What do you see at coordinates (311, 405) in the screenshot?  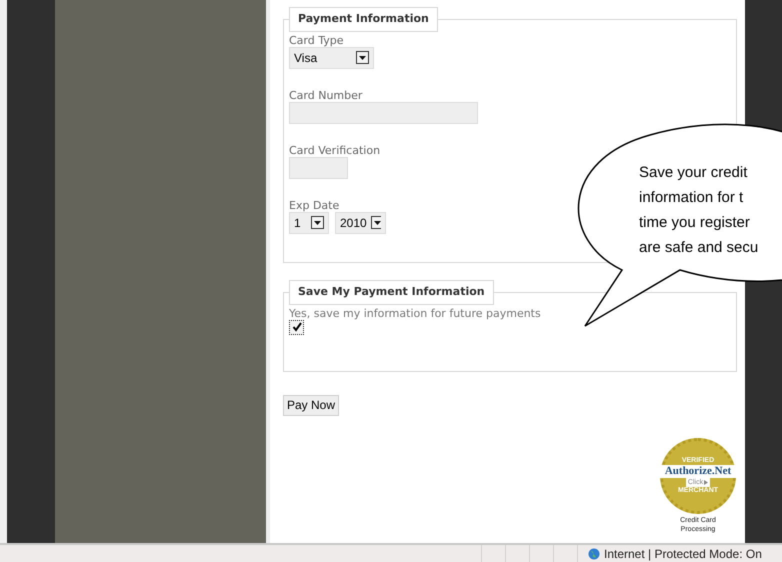 I see `pay-now-button: Pay Now` at bounding box center [311, 405].